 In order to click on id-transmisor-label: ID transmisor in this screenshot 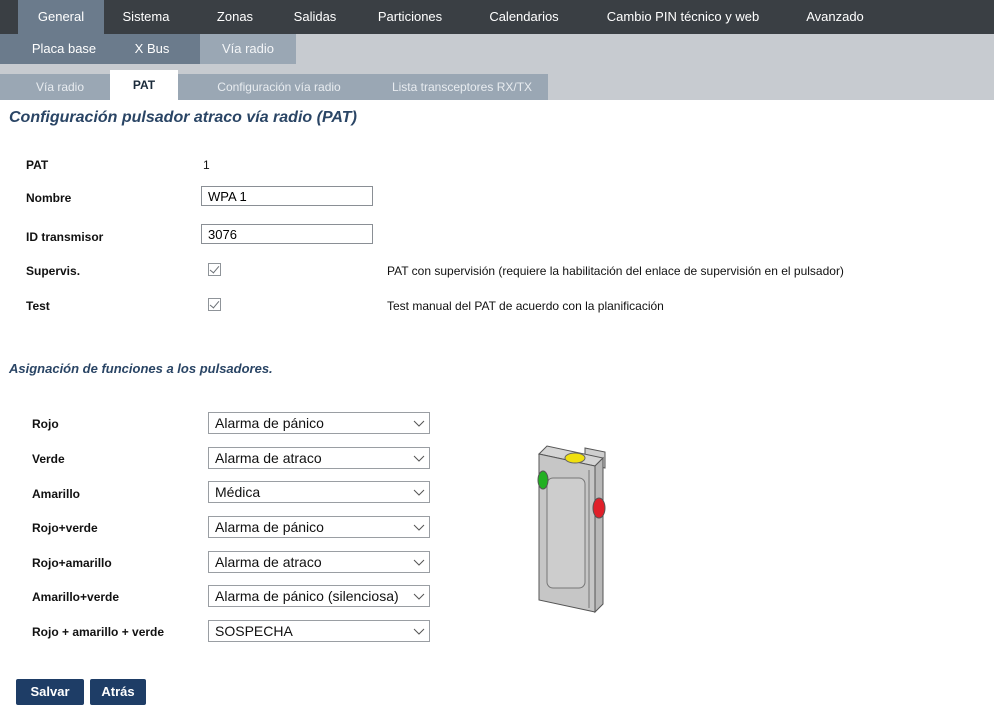, I will do `click(65, 237)`.